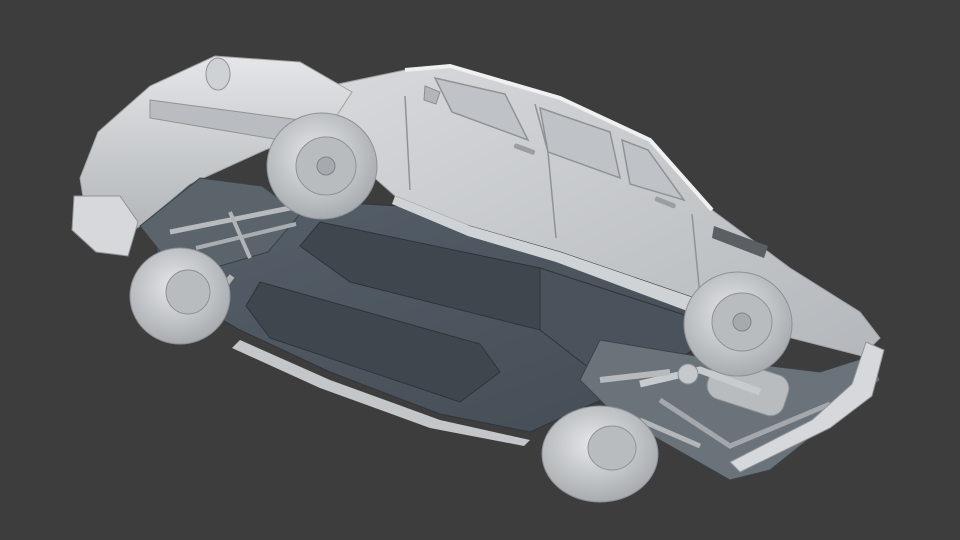 This screenshot has width=960, height=540. I want to click on wheel-front-right, so click(322, 166).